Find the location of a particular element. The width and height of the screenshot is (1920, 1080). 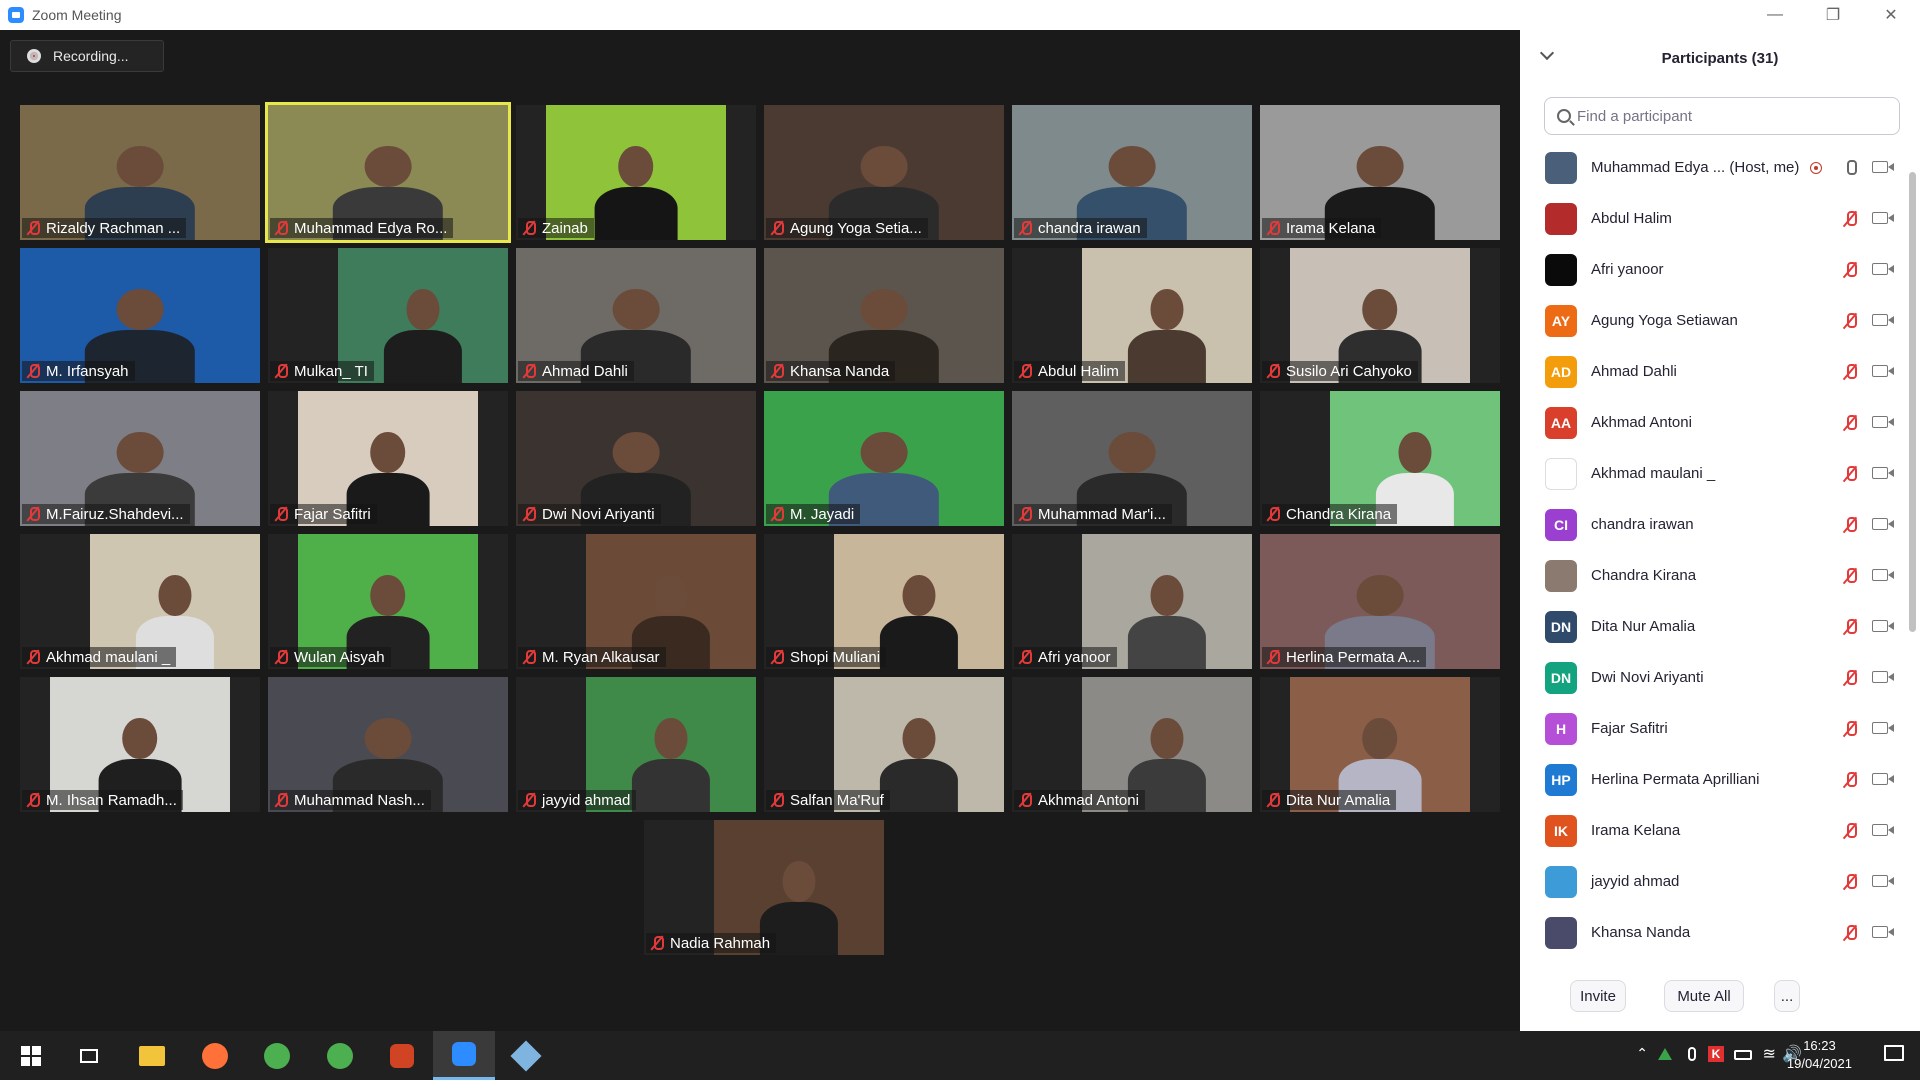

battery-icon is located at coordinates (1743, 1055).